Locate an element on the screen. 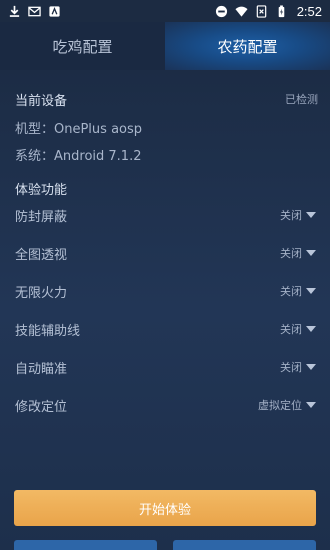  feature-row-map-xray: 全图透视 关闭 is located at coordinates (165, 253).